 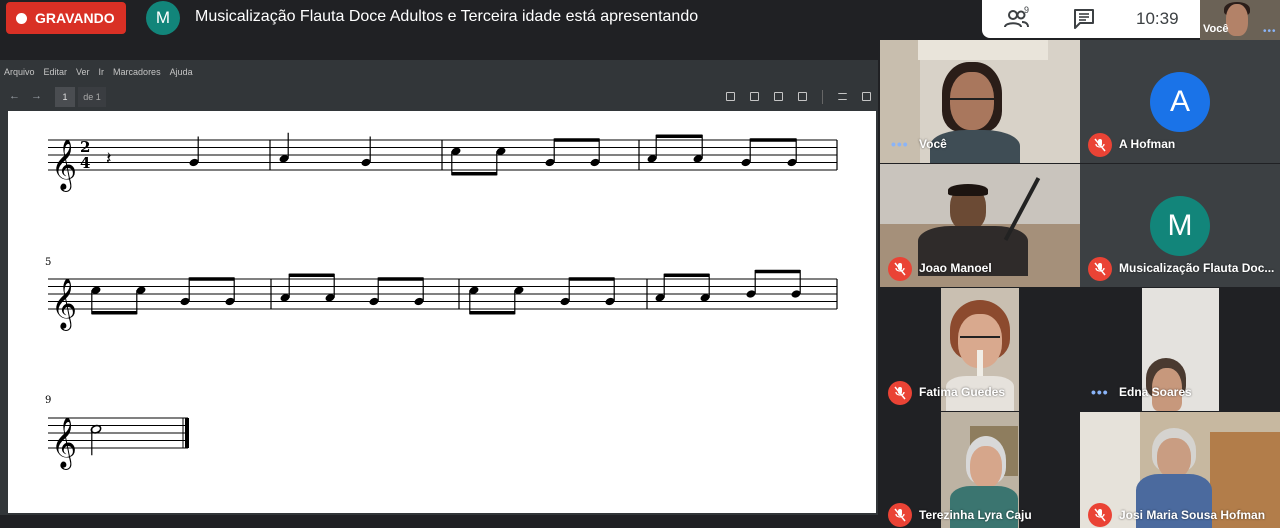 What do you see at coordinates (842, 96) in the screenshot?
I see `fit-width-icon` at bounding box center [842, 96].